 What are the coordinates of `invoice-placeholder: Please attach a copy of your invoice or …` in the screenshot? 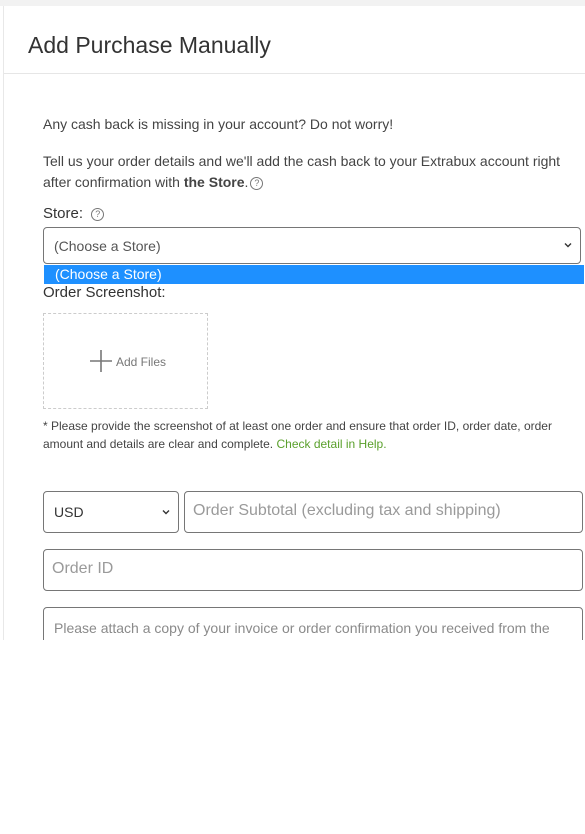 It's located at (302, 630).